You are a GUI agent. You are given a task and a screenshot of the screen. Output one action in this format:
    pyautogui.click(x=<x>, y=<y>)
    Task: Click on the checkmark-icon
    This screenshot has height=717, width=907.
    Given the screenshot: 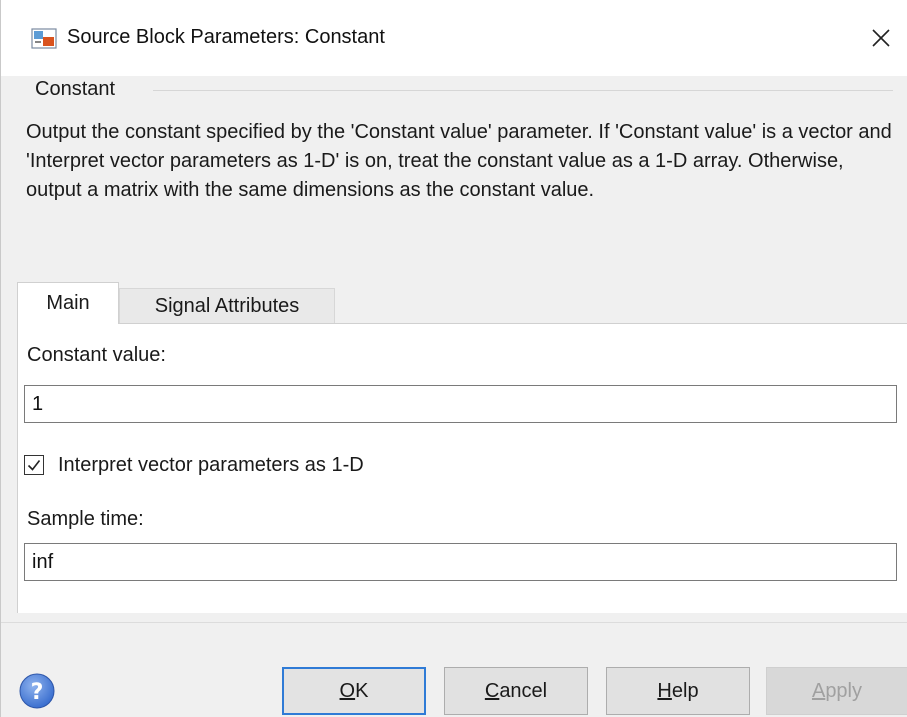 What is the action you would take?
    pyautogui.click(x=34, y=465)
    